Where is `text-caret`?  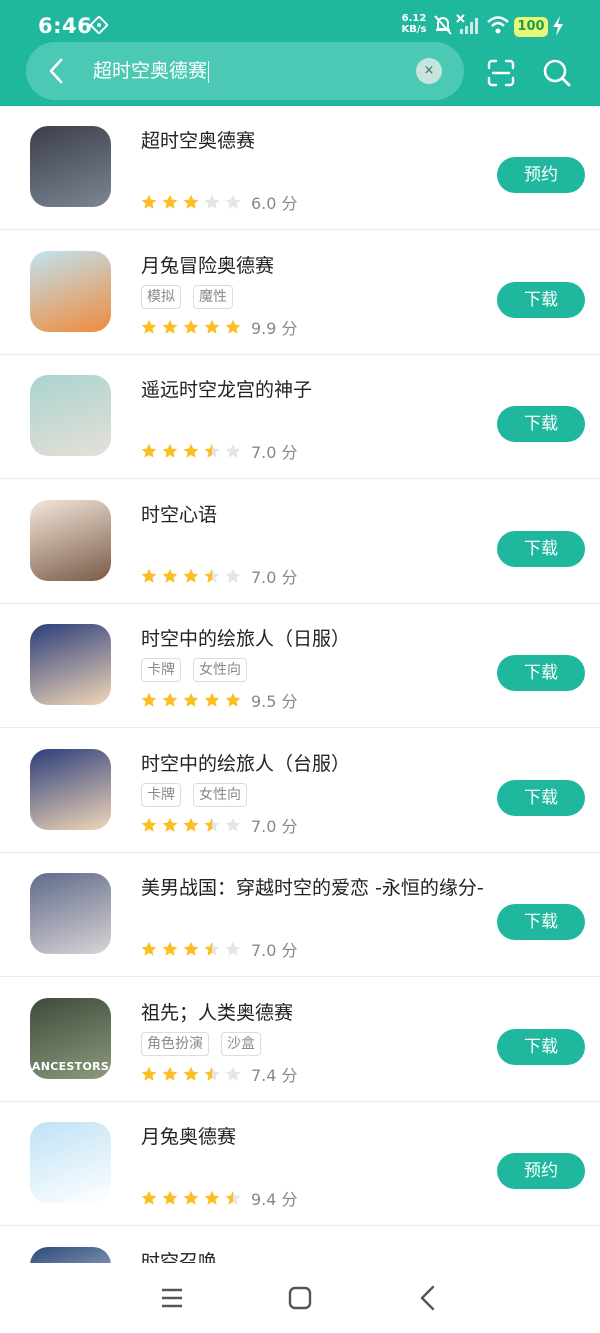
text-caret is located at coordinates (209, 71).